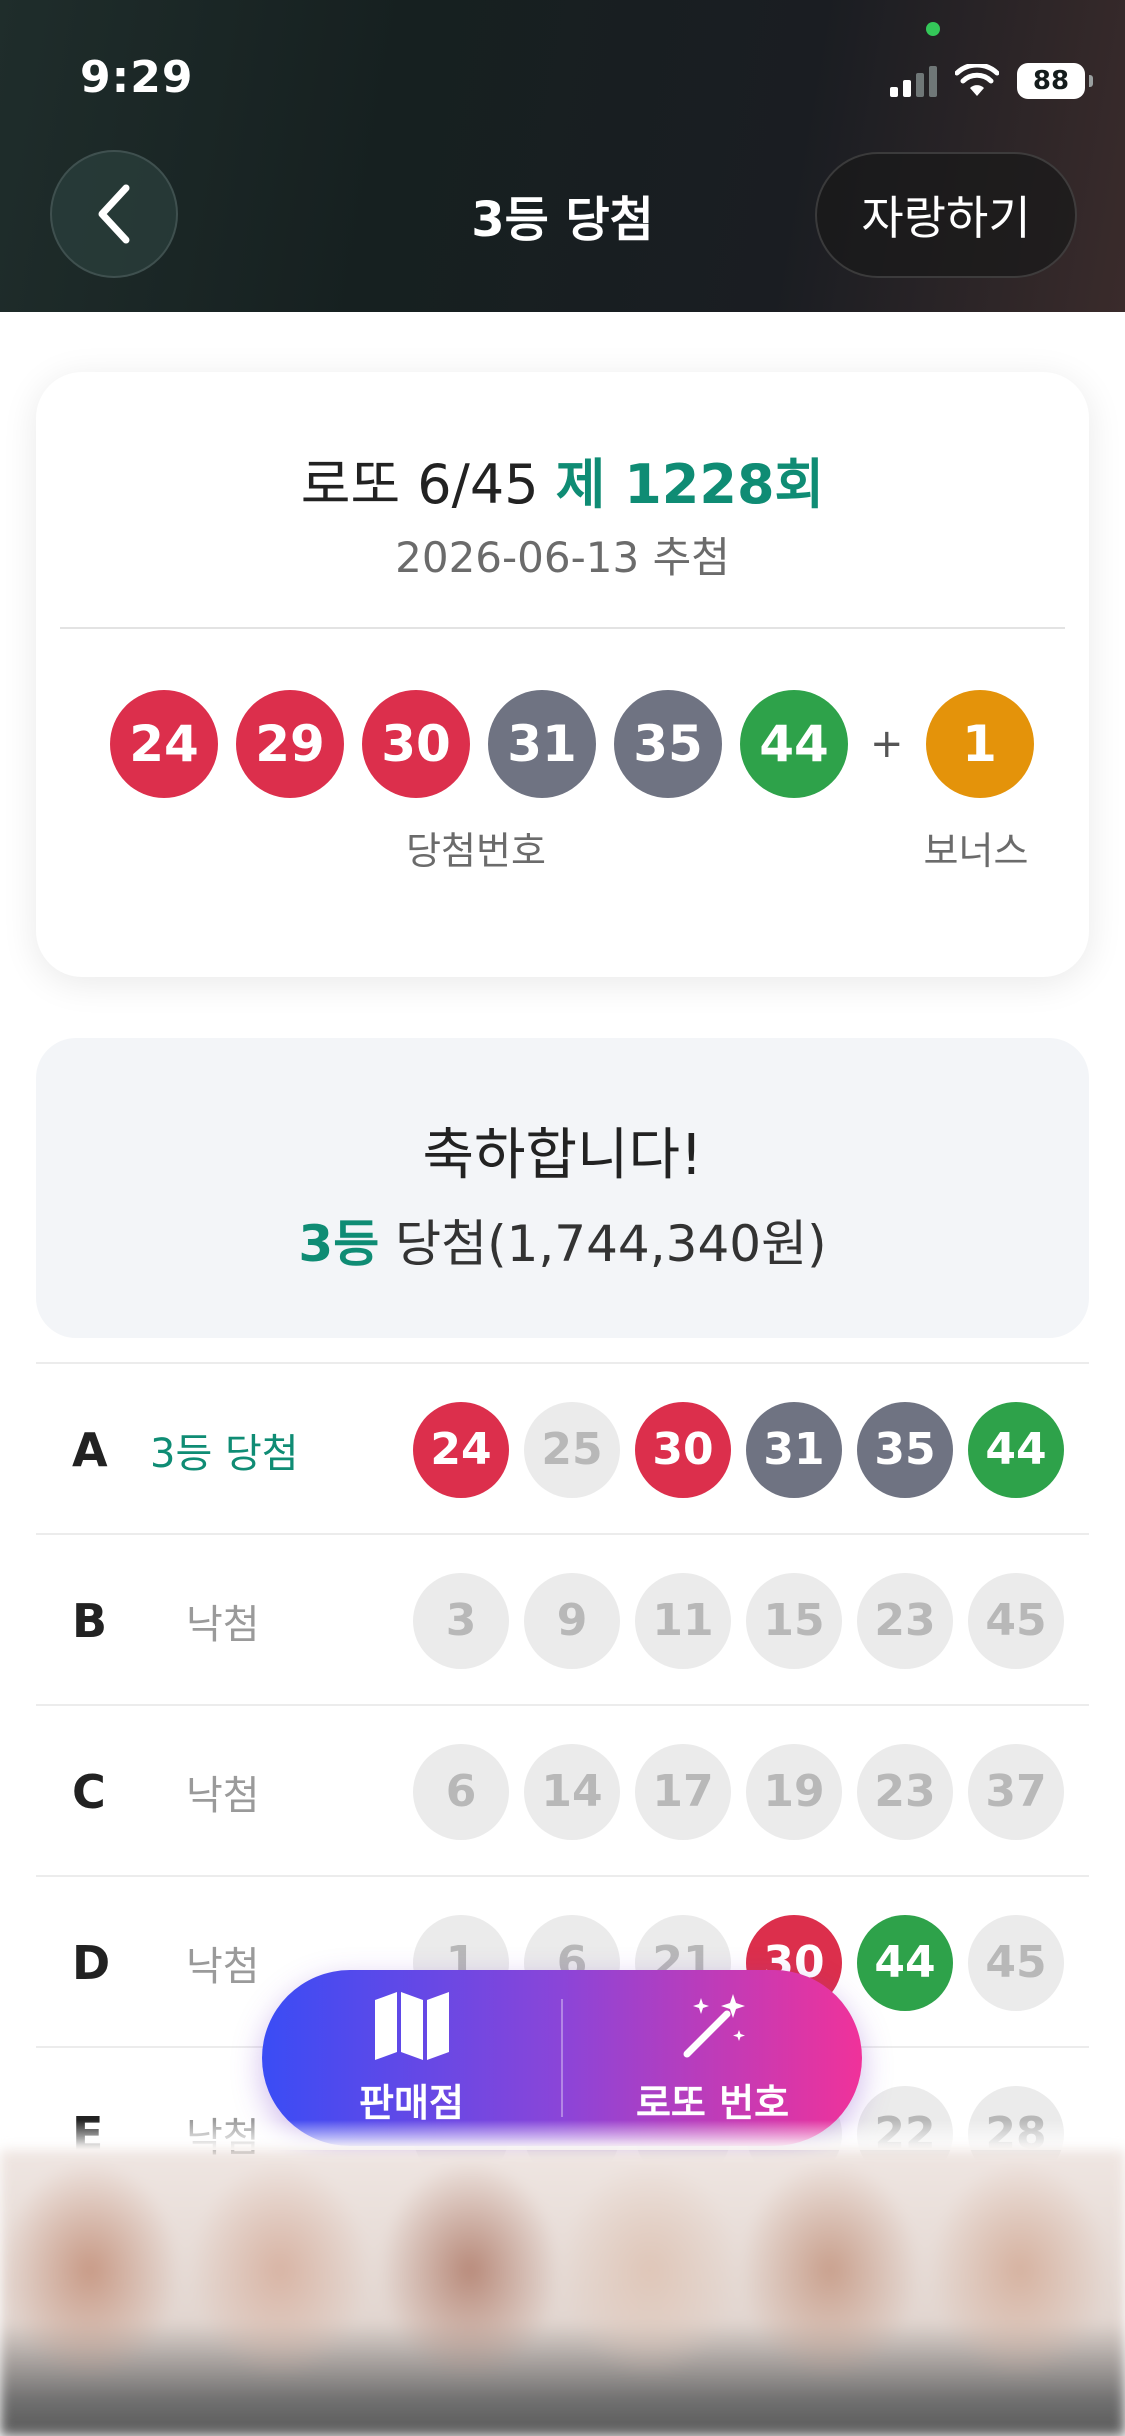  What do you see at coordinates (562, 2293) in the screenshot?
I see `ad-banner` at bounding box center [562, 2293].